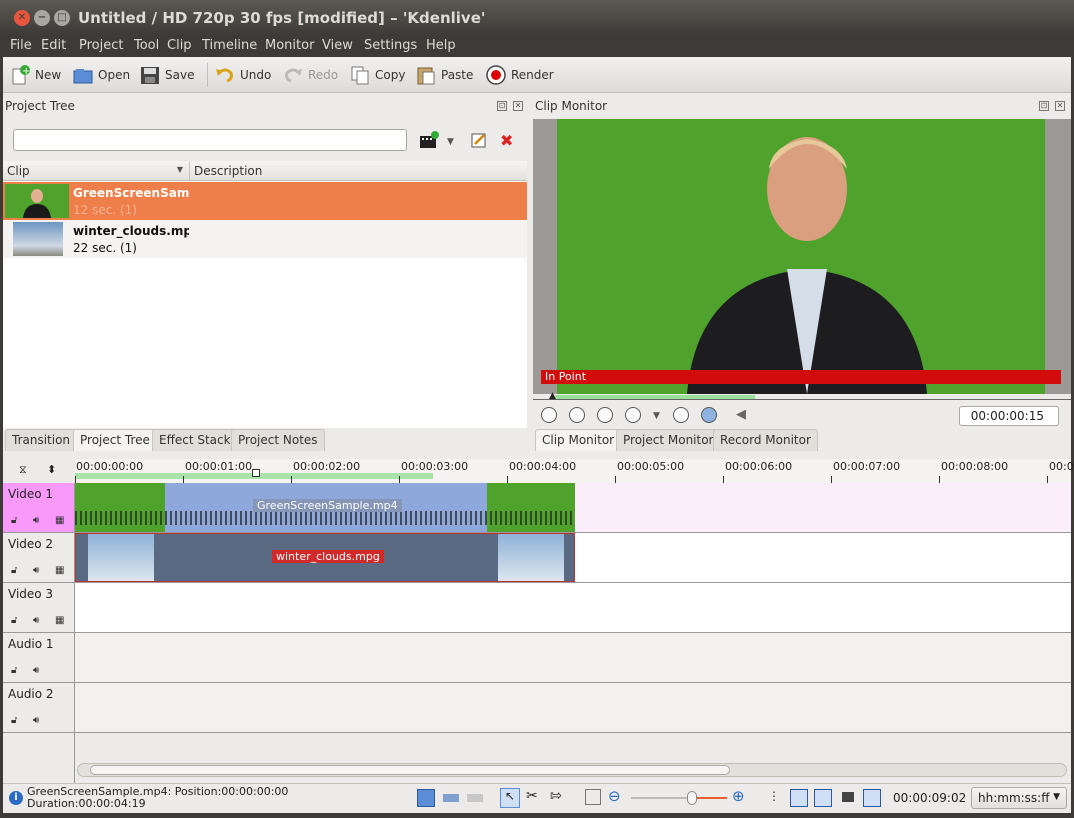 Image resolution: width=1074 pixels, height=818 pixels. Describe the element at coordinates (799, 798) in the screenshot. I see `show-thumbnails-icon` at that location.